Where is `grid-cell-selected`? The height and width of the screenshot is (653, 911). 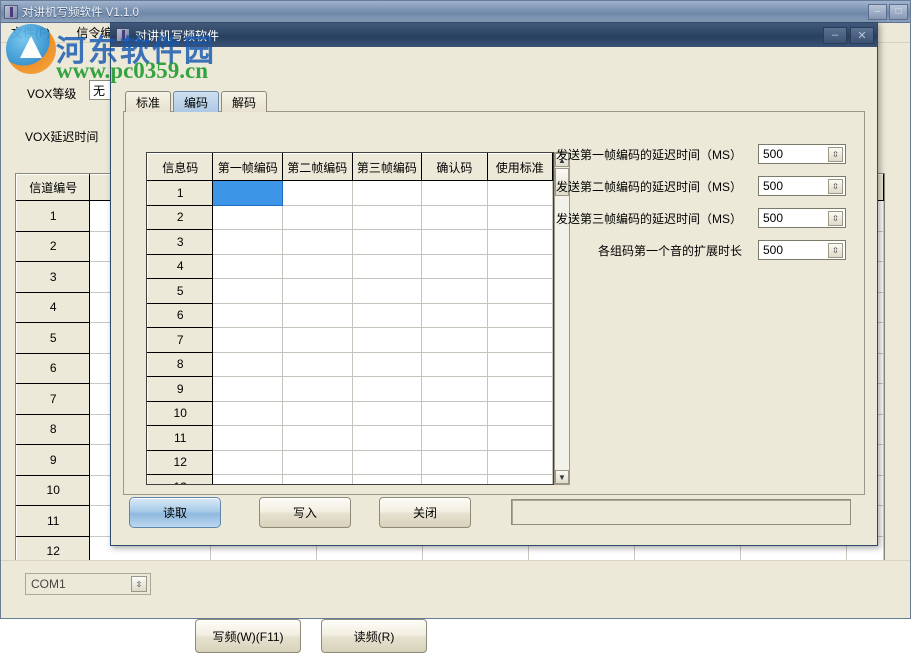 grid-cell-selected is located at coordinates (247, 193).